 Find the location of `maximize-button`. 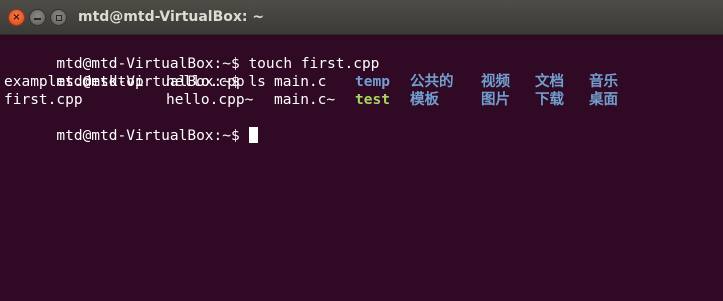

maximize-button is located at coordinates (58, 17).